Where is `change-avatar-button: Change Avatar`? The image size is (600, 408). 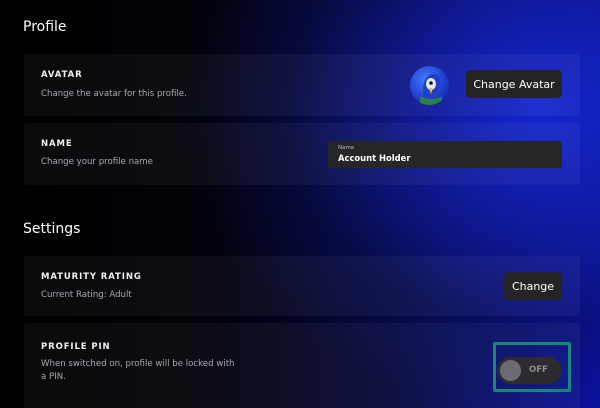 change-avatar-button: Change Avatar is located at coordinates (514, 84).